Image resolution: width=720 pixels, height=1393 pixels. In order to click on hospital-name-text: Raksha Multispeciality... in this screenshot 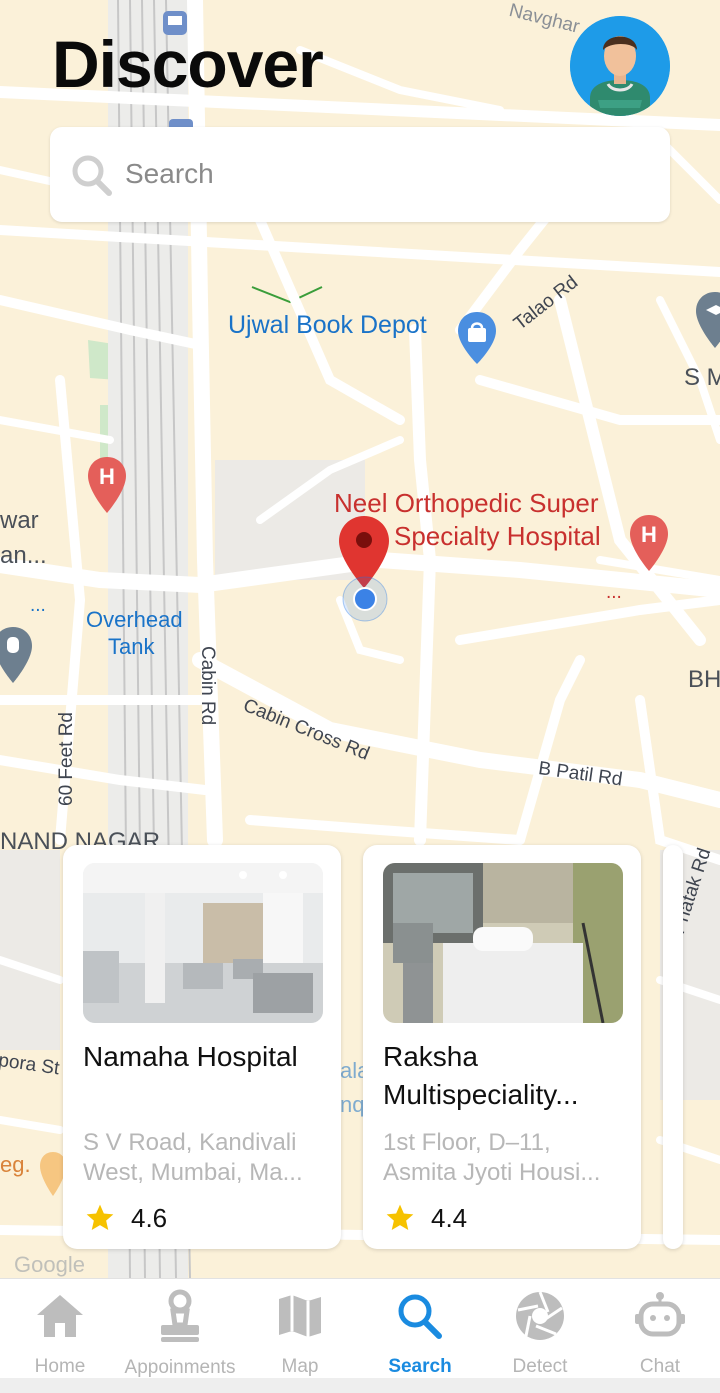, I will do `click(481, 1075)`.